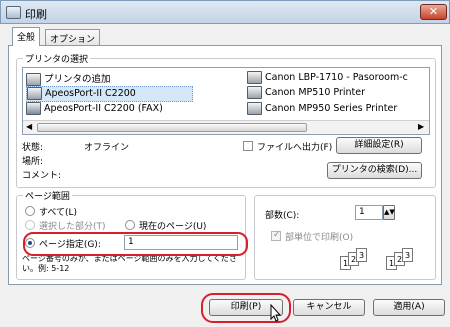  Describe the element at coordinates (103, 108) in the screenshot. I see `printer-item-label: ApeosPort-II C2200 (FAX)` at that location.